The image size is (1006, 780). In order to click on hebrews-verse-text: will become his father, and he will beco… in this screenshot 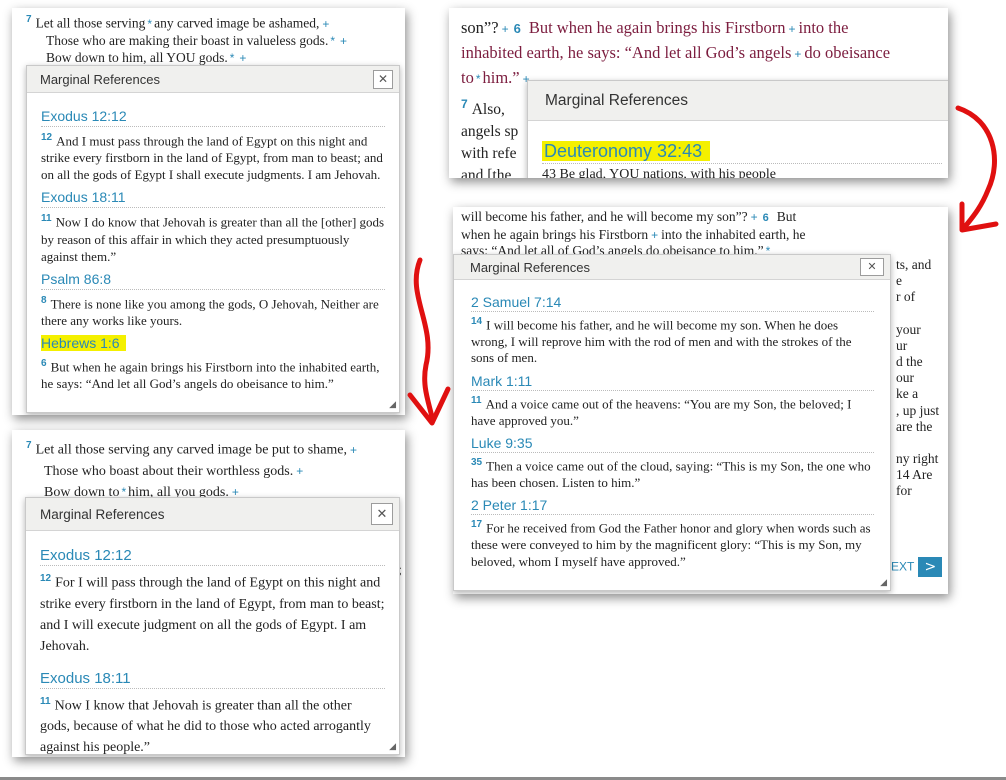, I will do `click(633, 233)`.